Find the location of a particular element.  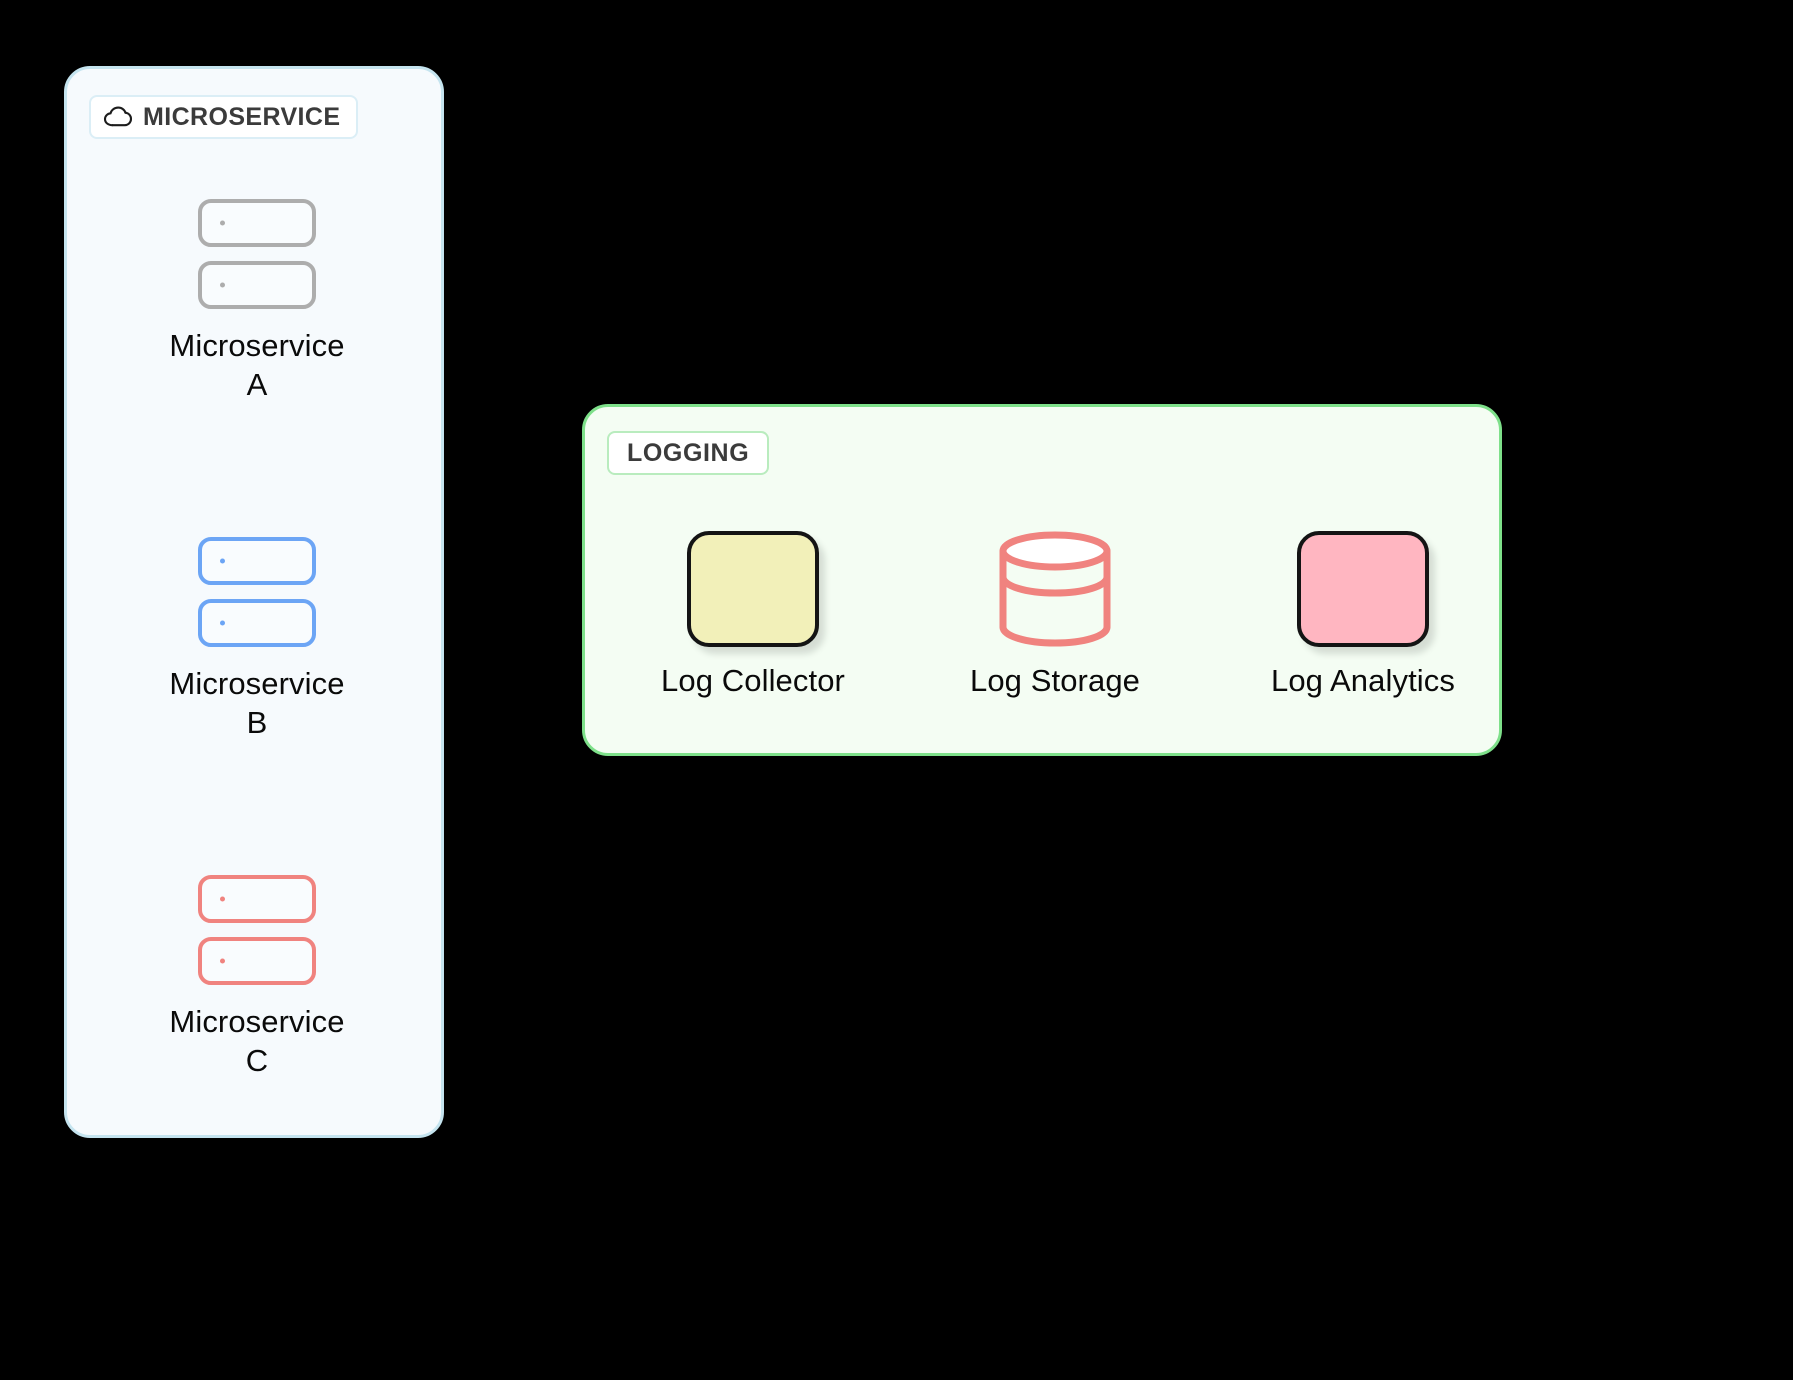

service-label-a: Microservice A is located at coordinates (256, 366).